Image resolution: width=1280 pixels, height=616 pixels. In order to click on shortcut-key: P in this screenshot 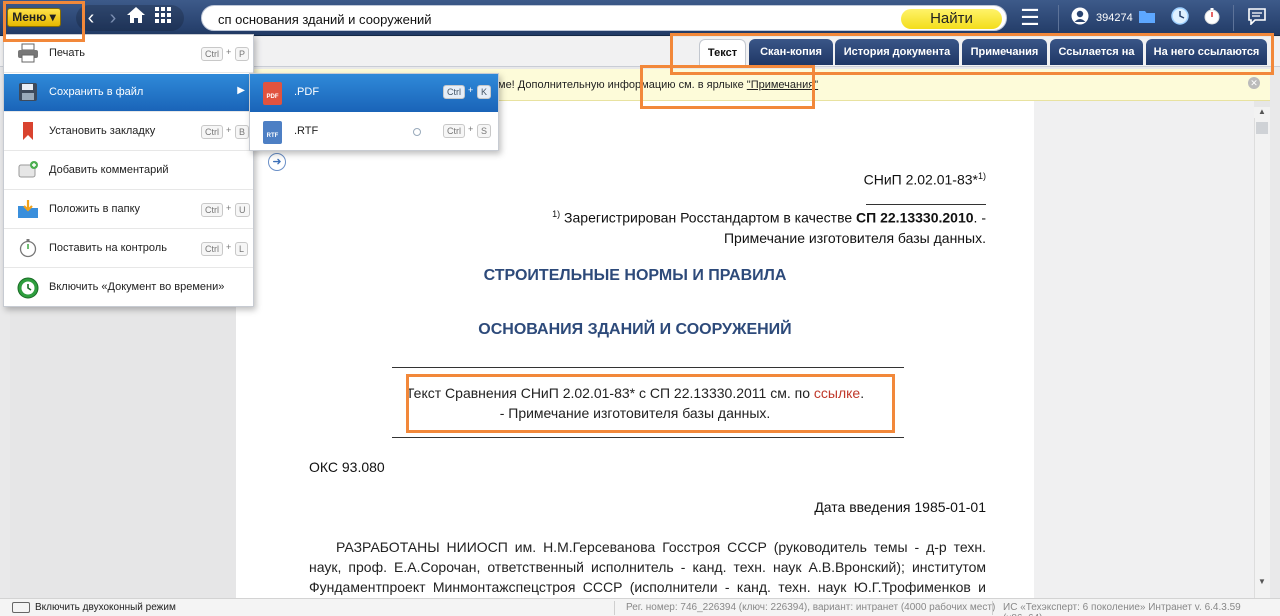, I will do `click(242, 54)`.